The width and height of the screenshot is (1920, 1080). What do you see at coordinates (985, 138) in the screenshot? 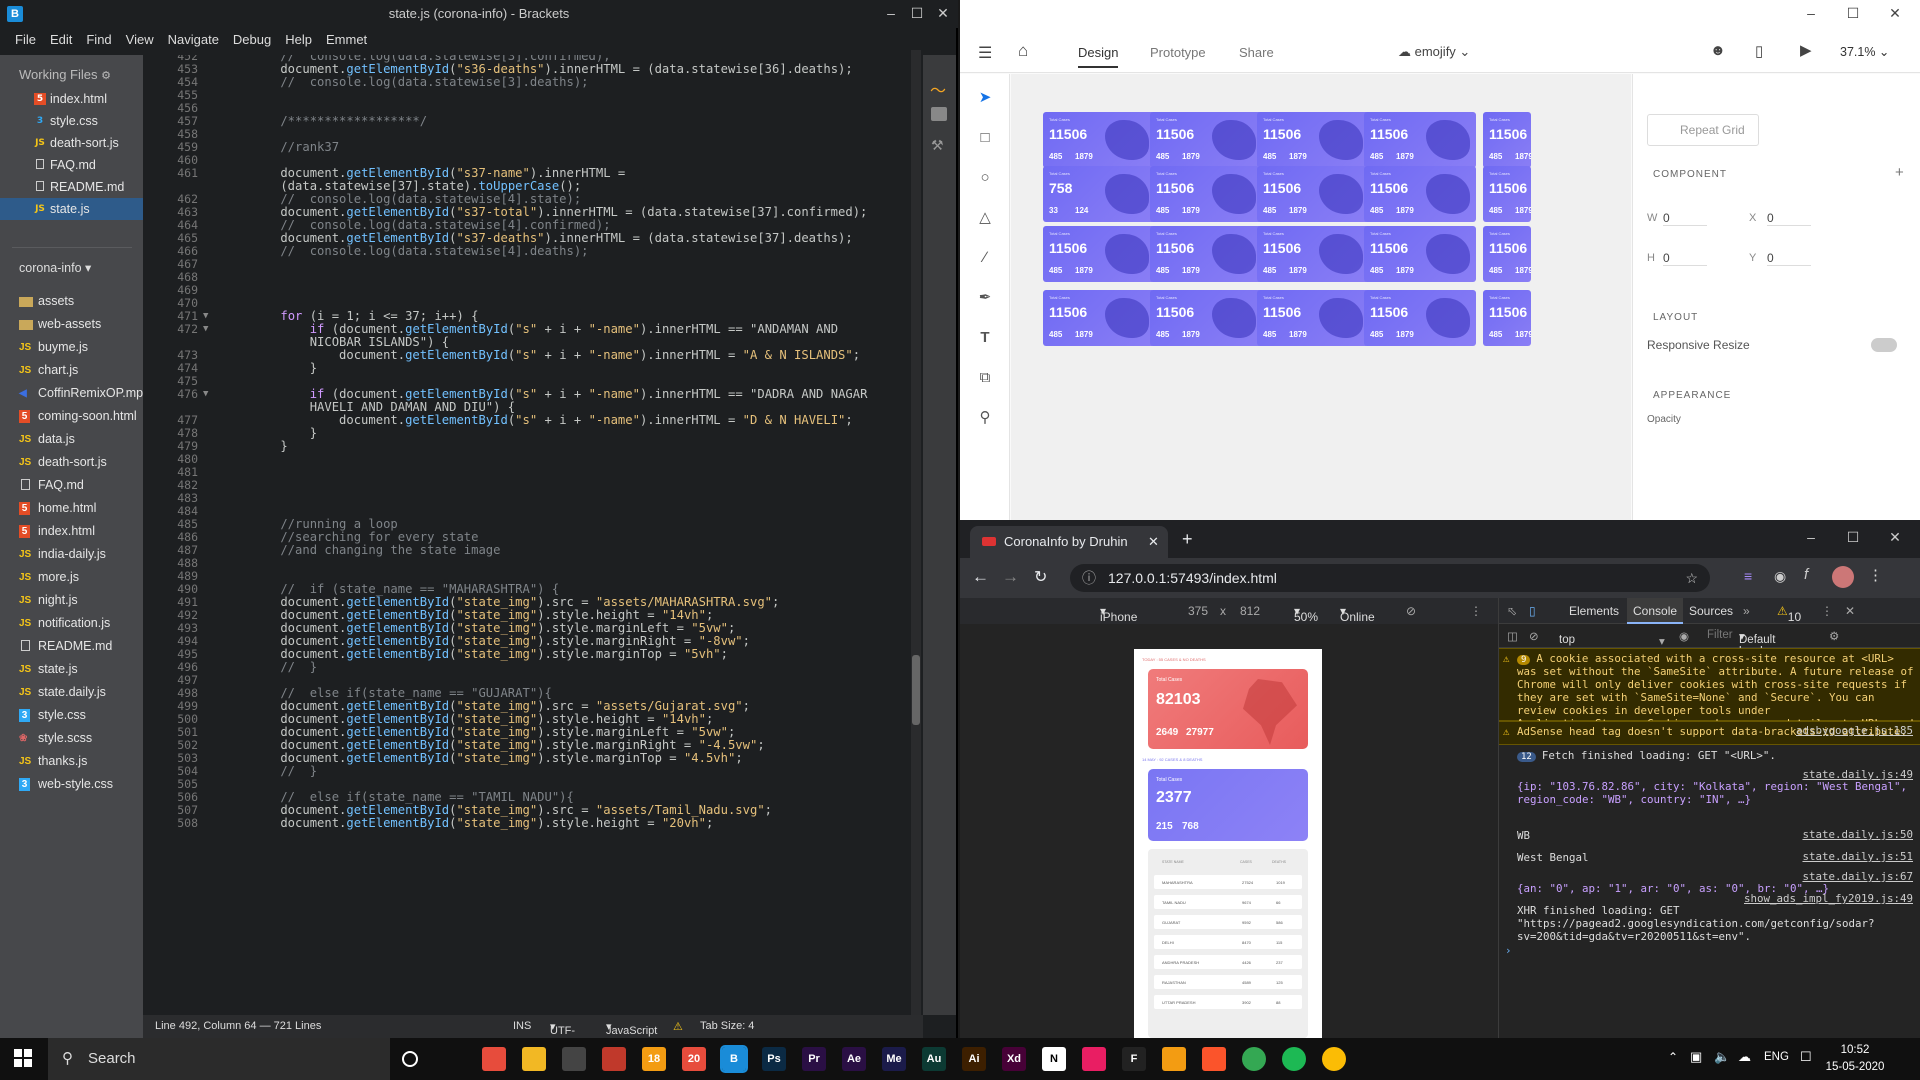
I see `rectangle-tool-icon: □` at bounding box center [985, 138].